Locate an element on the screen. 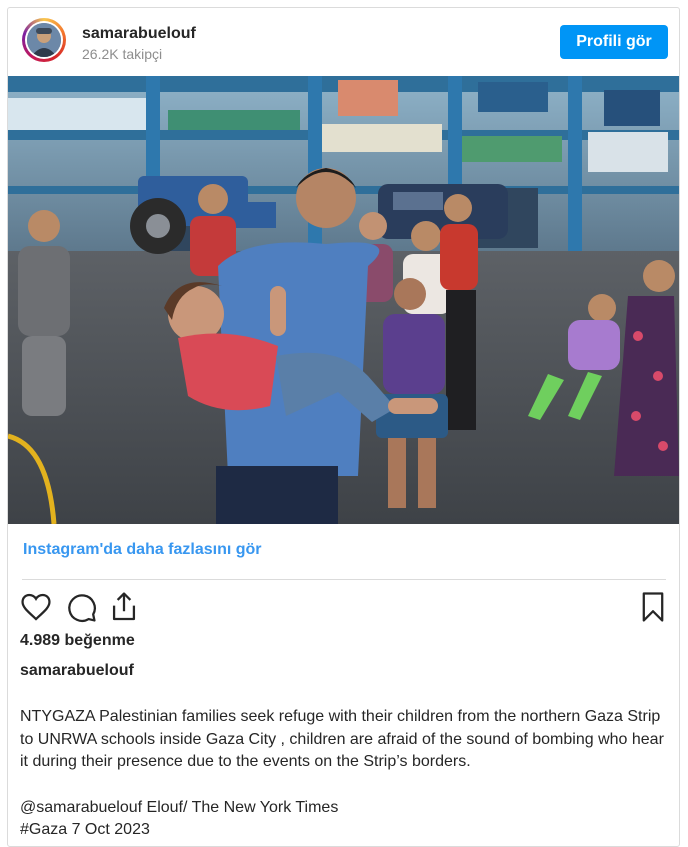 The width and height of the screenshot is (688, 847). comment-icon is located at coordinates (81, 607).